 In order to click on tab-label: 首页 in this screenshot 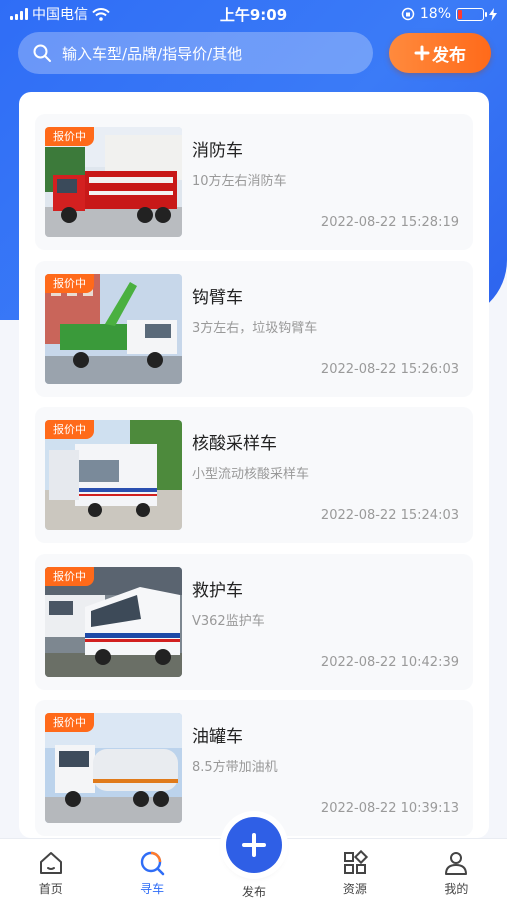, I will do `click(50, 889)`.